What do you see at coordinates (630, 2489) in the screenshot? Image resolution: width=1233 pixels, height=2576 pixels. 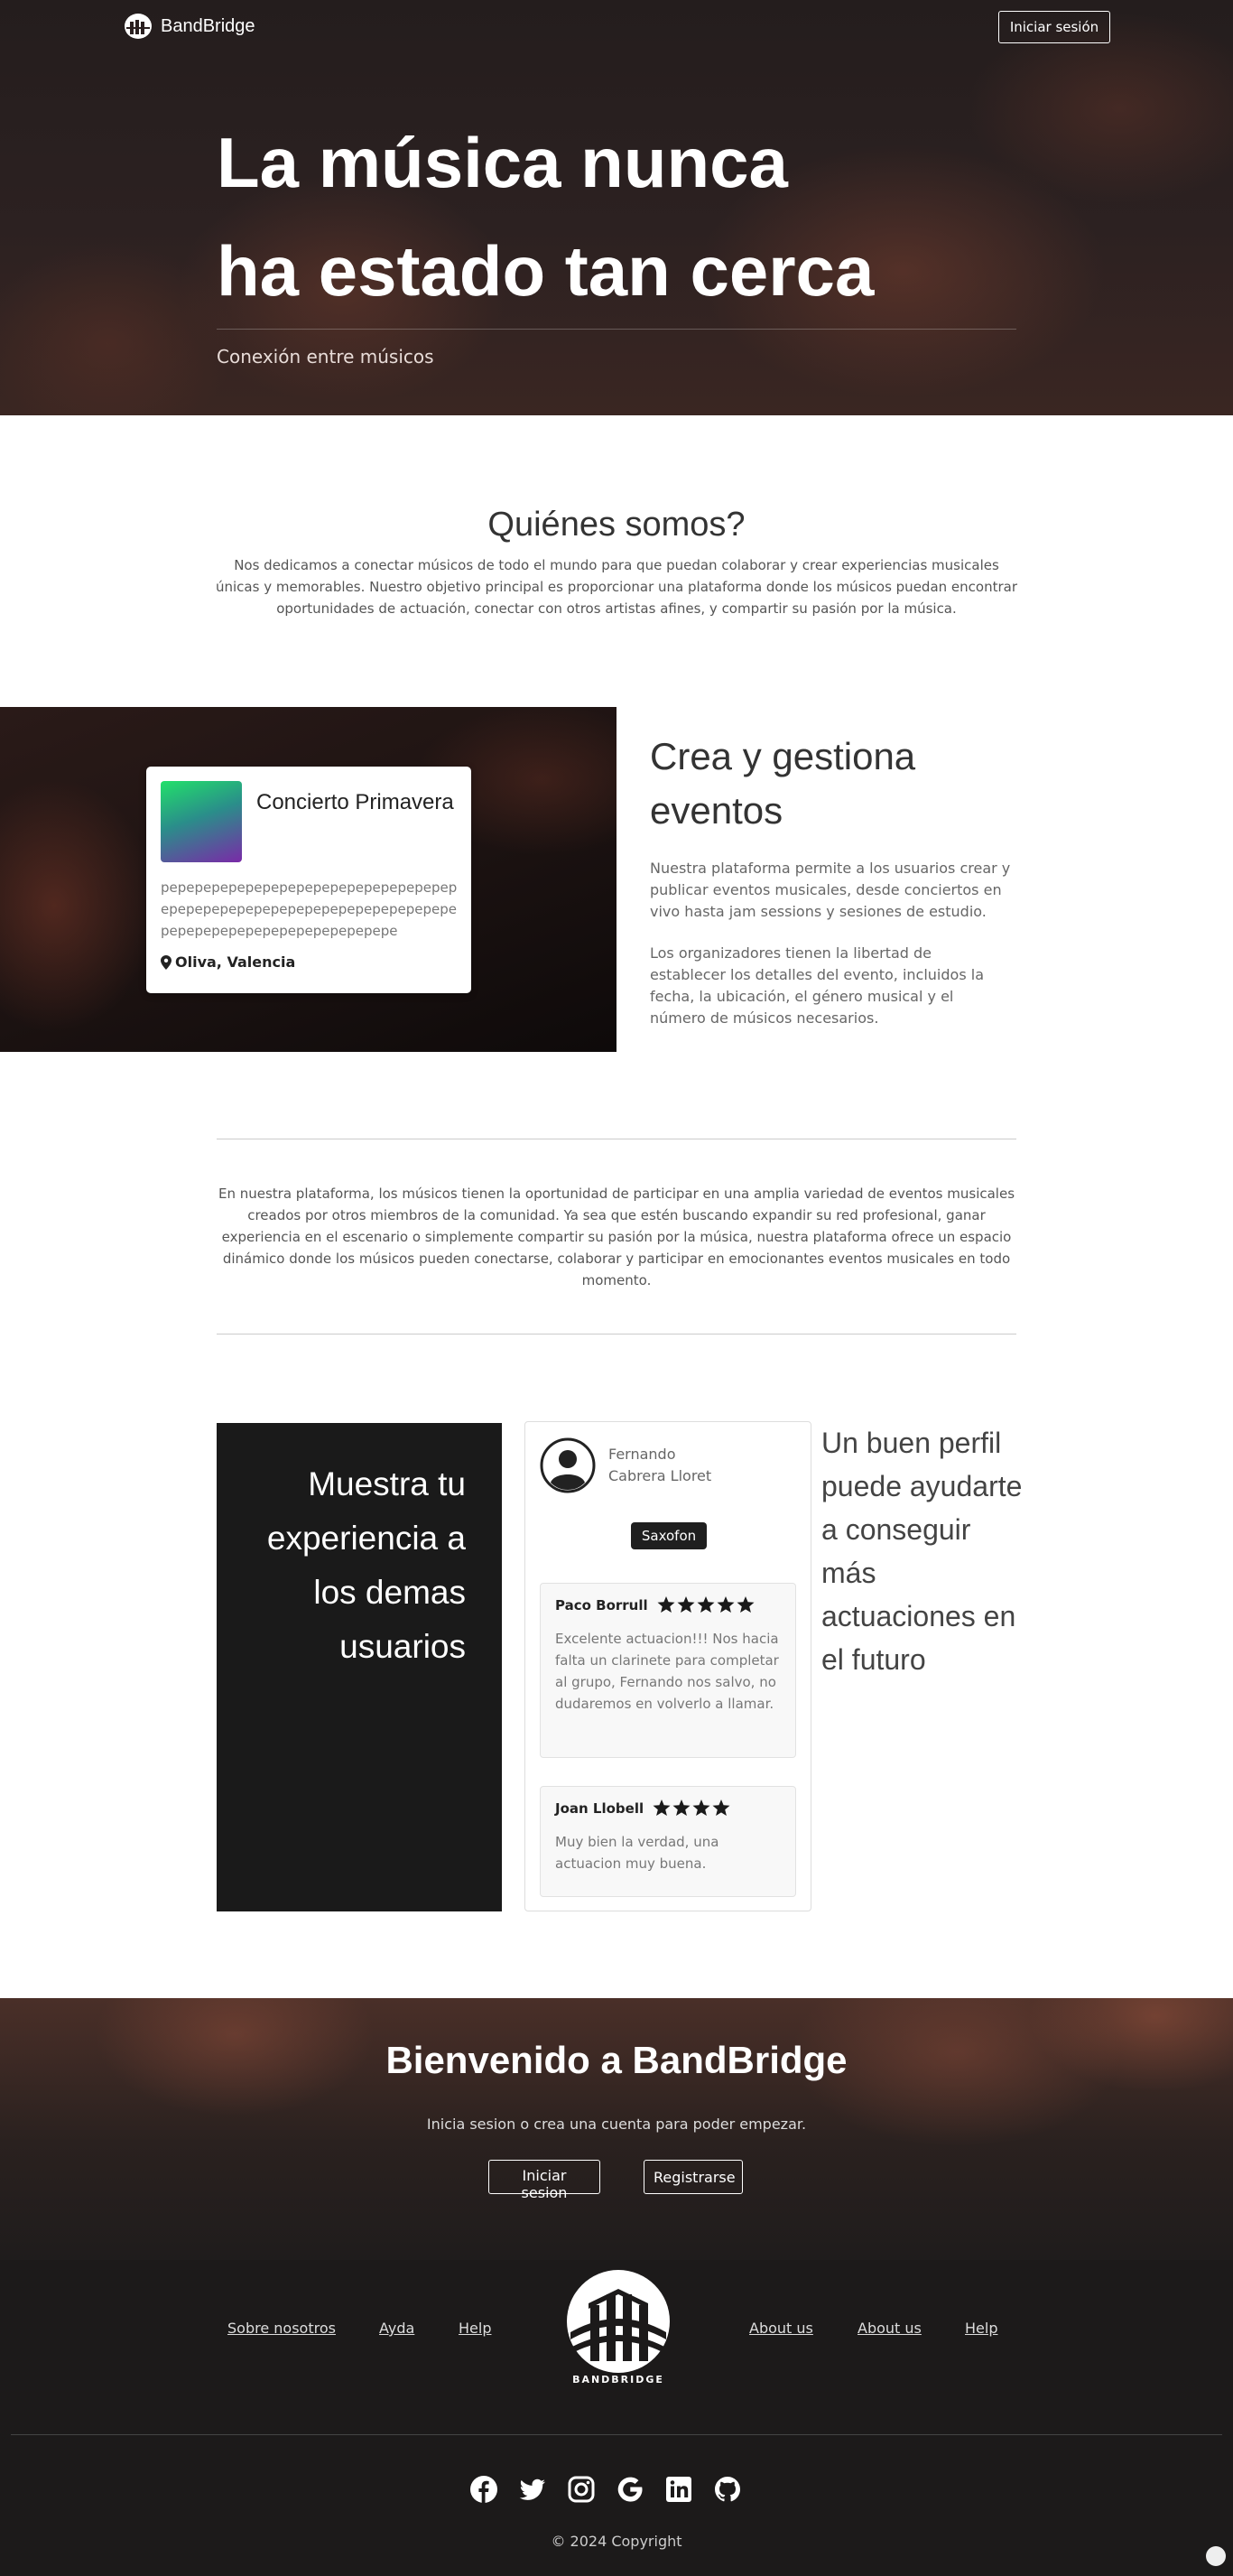 I see `google-icon` at bounding box center [630, 2489].